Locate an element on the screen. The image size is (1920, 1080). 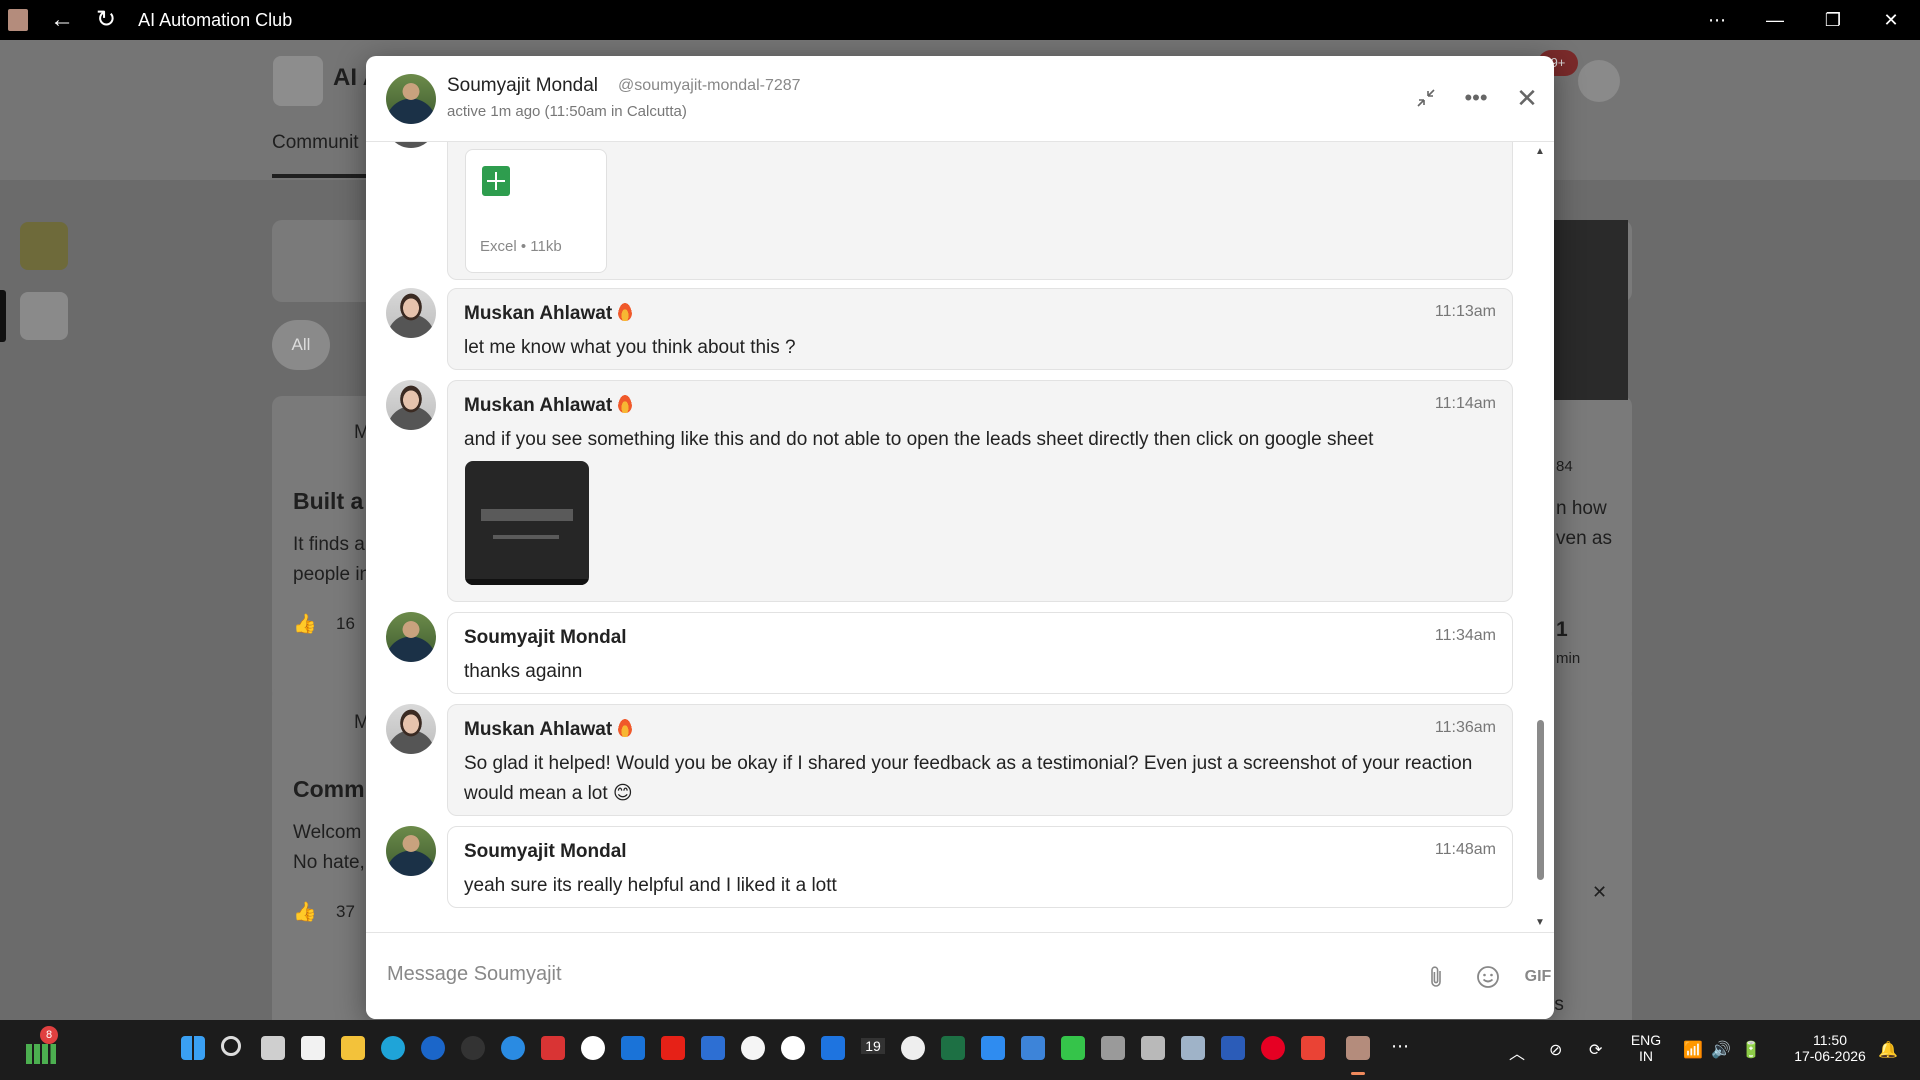
camera-icon is located at coordinates (1193, 1048).